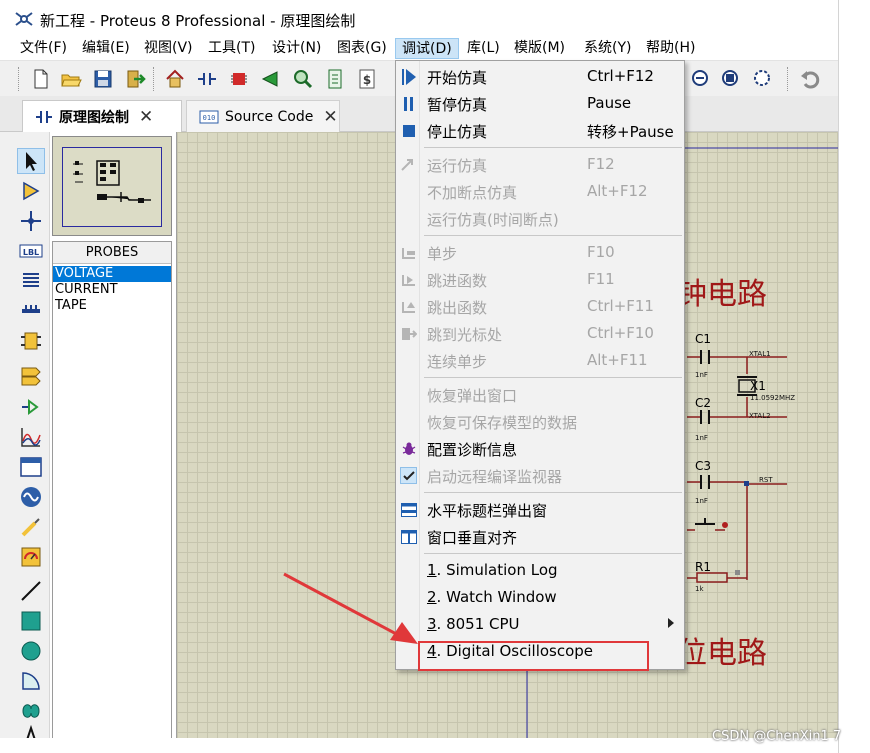 The height and width of the screenshot is (753, 870). Describe the element at coordinates (699, 589) in the screenshot. I see `component-r1-value: 1k` at that location.